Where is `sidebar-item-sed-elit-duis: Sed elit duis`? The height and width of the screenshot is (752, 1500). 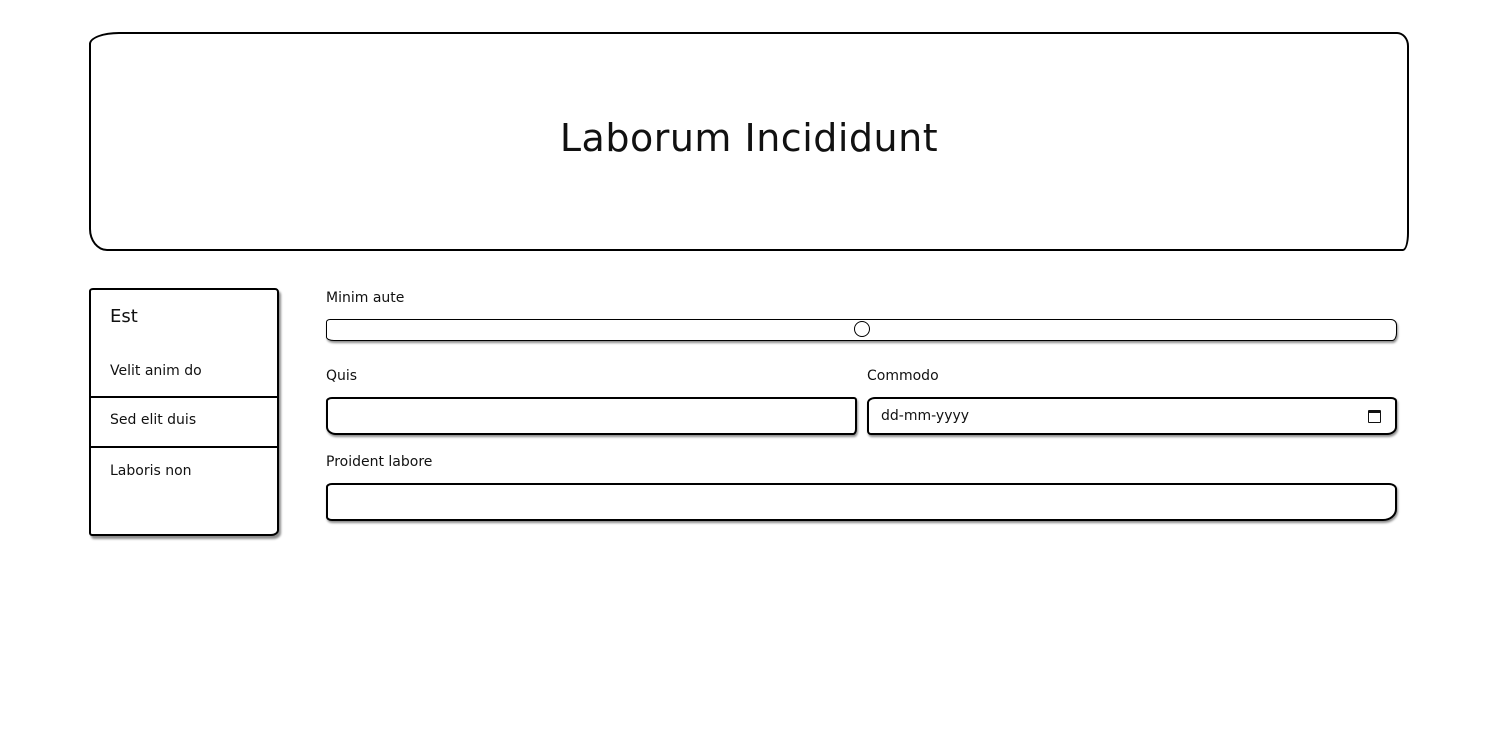
sidebar-item-sed-elit-duis: Sed elit duis is located at coordinates (184, 421).